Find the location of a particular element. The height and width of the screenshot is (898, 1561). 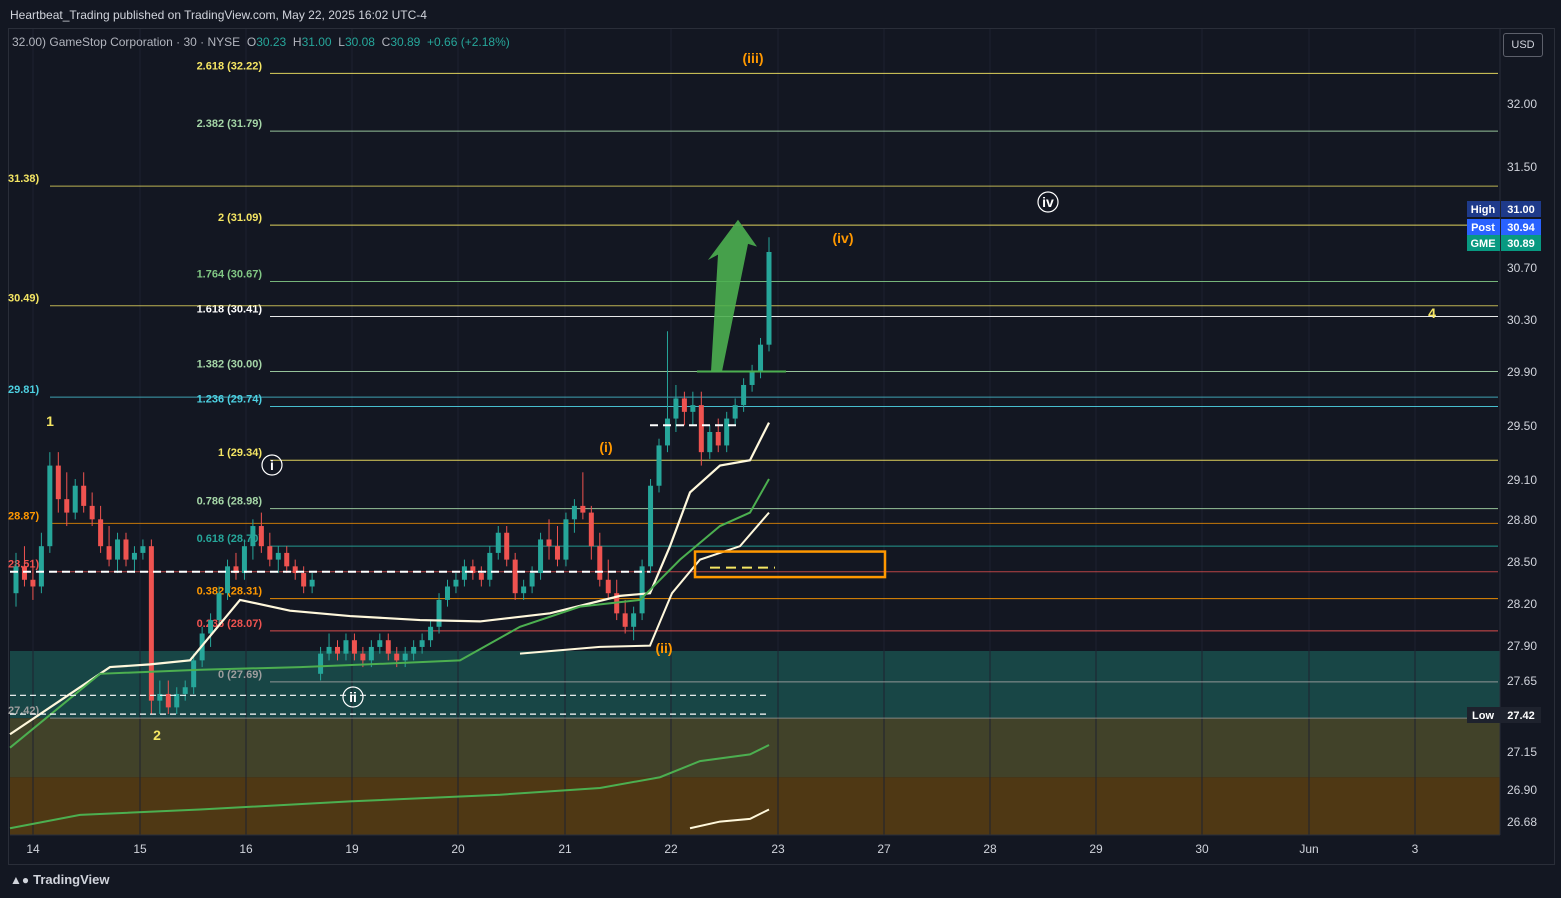

wave-label-8: ii is located at coordinates (353, 697).